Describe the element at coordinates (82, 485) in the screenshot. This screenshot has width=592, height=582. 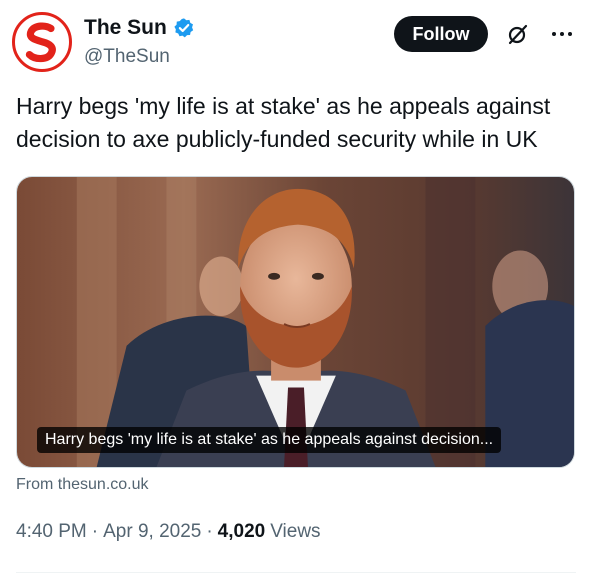
I see `card-source-link: From thesun.co.uk` at that location.